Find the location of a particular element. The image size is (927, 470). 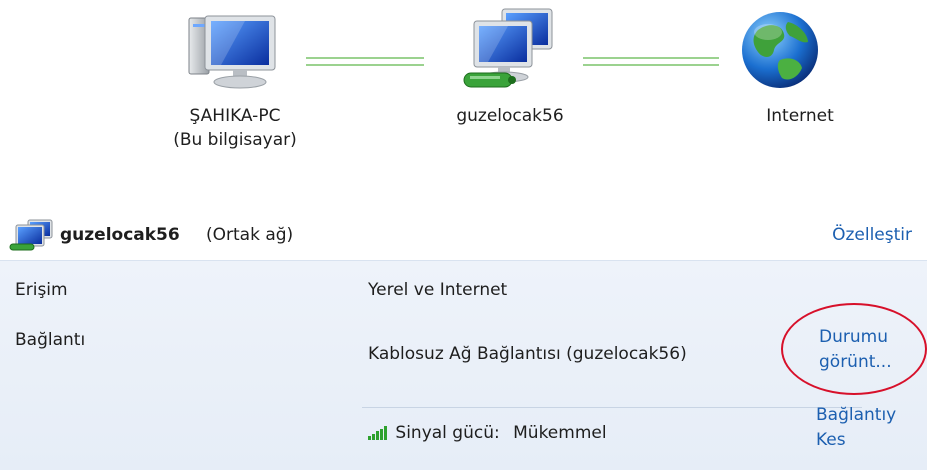

computer-icon is located at coordinates (235, 54).